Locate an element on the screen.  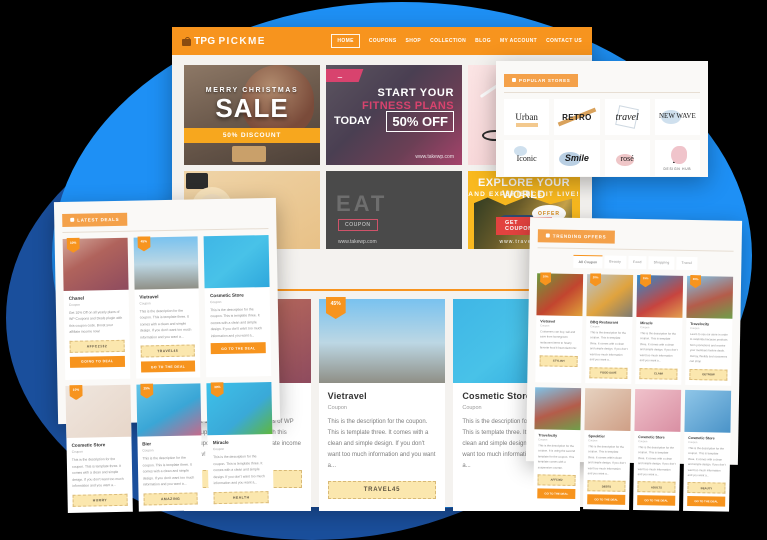
deal-card-title: Chanel is located at coordinates (76, 298).